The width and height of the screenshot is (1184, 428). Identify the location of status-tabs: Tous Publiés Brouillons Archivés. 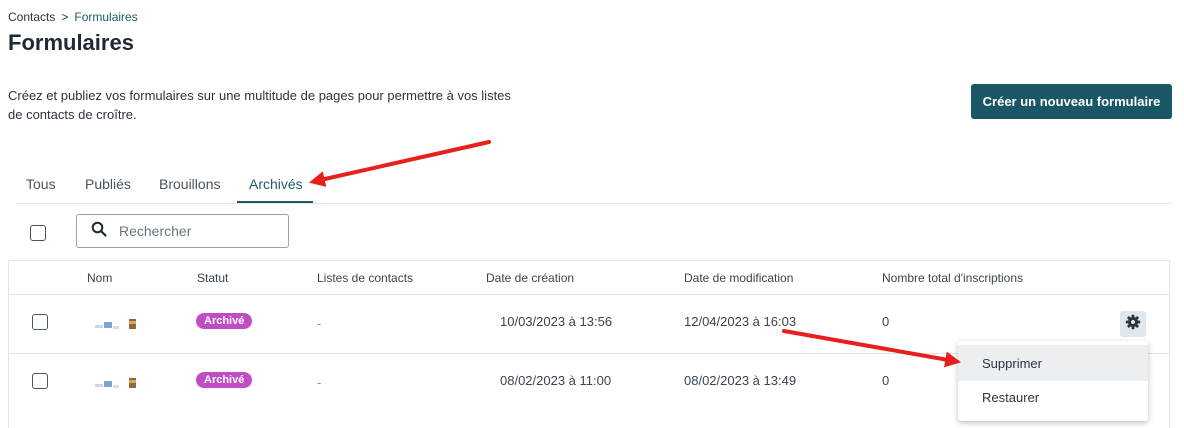
(594, 185).